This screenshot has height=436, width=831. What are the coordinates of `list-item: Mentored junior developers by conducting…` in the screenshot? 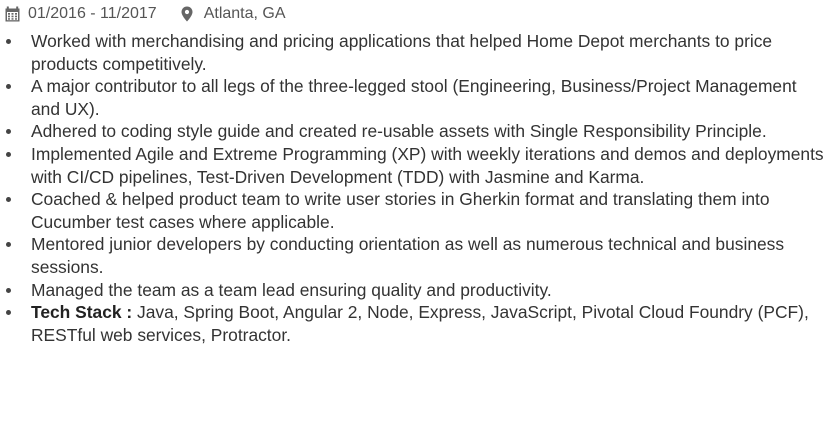 It's located at (415, 255).